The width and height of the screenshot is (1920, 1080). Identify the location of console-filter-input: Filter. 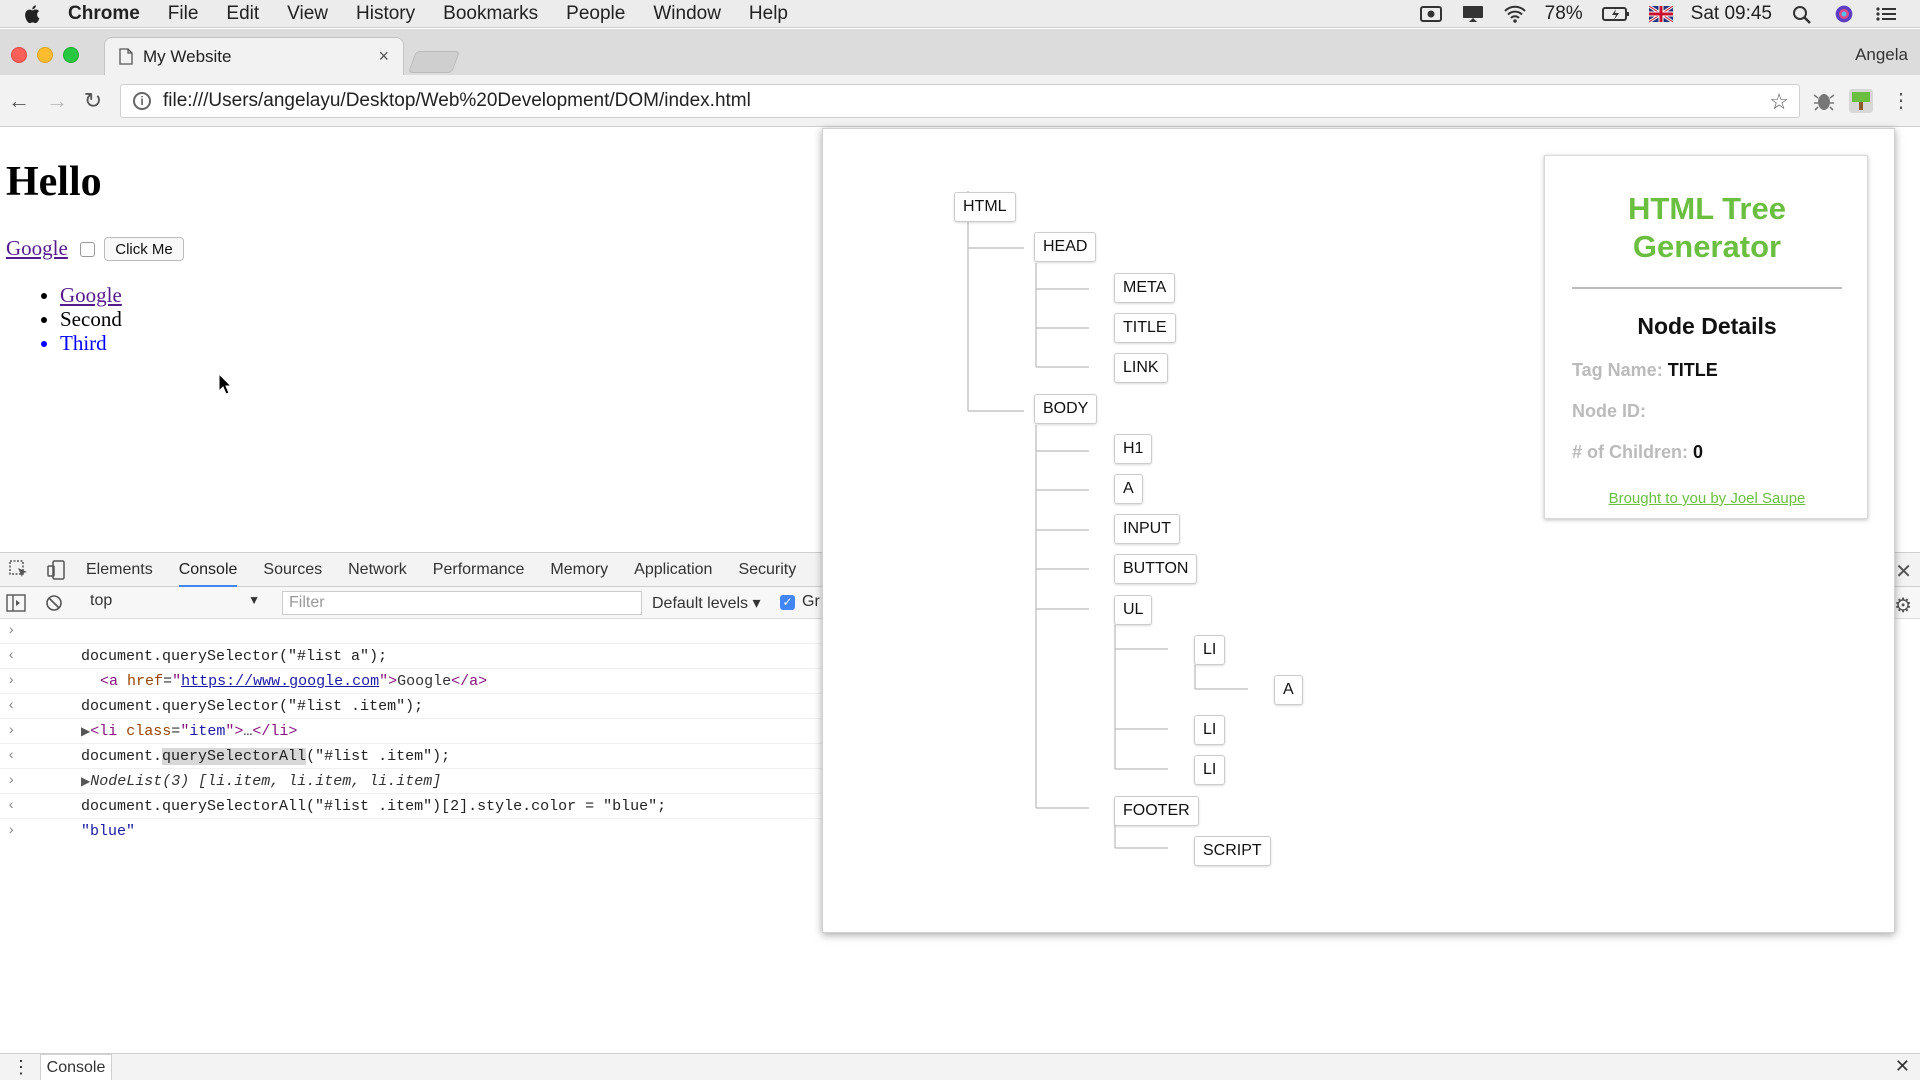
(462, 603).